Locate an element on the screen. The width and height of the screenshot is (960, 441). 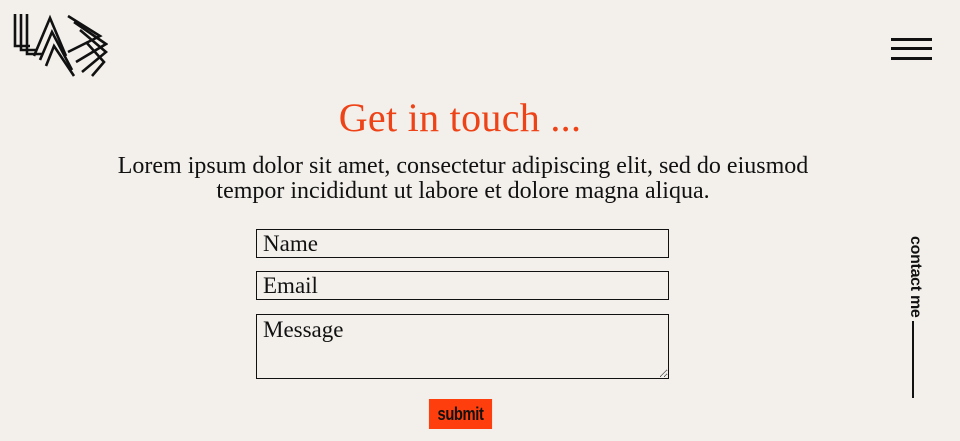
email-field is located at coordinates (462, 285).